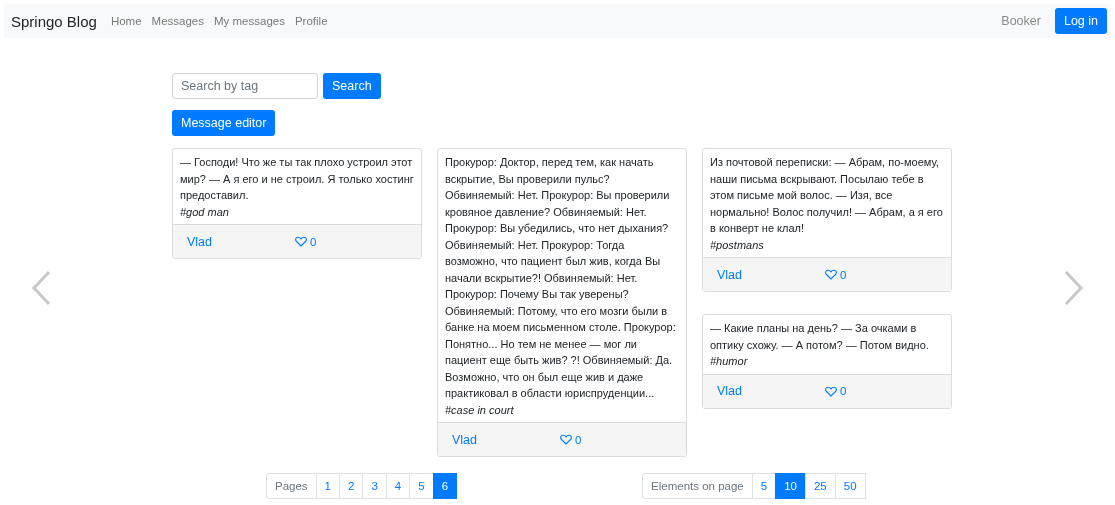  I want to click on message-tag: #humor, so click(827, 361).